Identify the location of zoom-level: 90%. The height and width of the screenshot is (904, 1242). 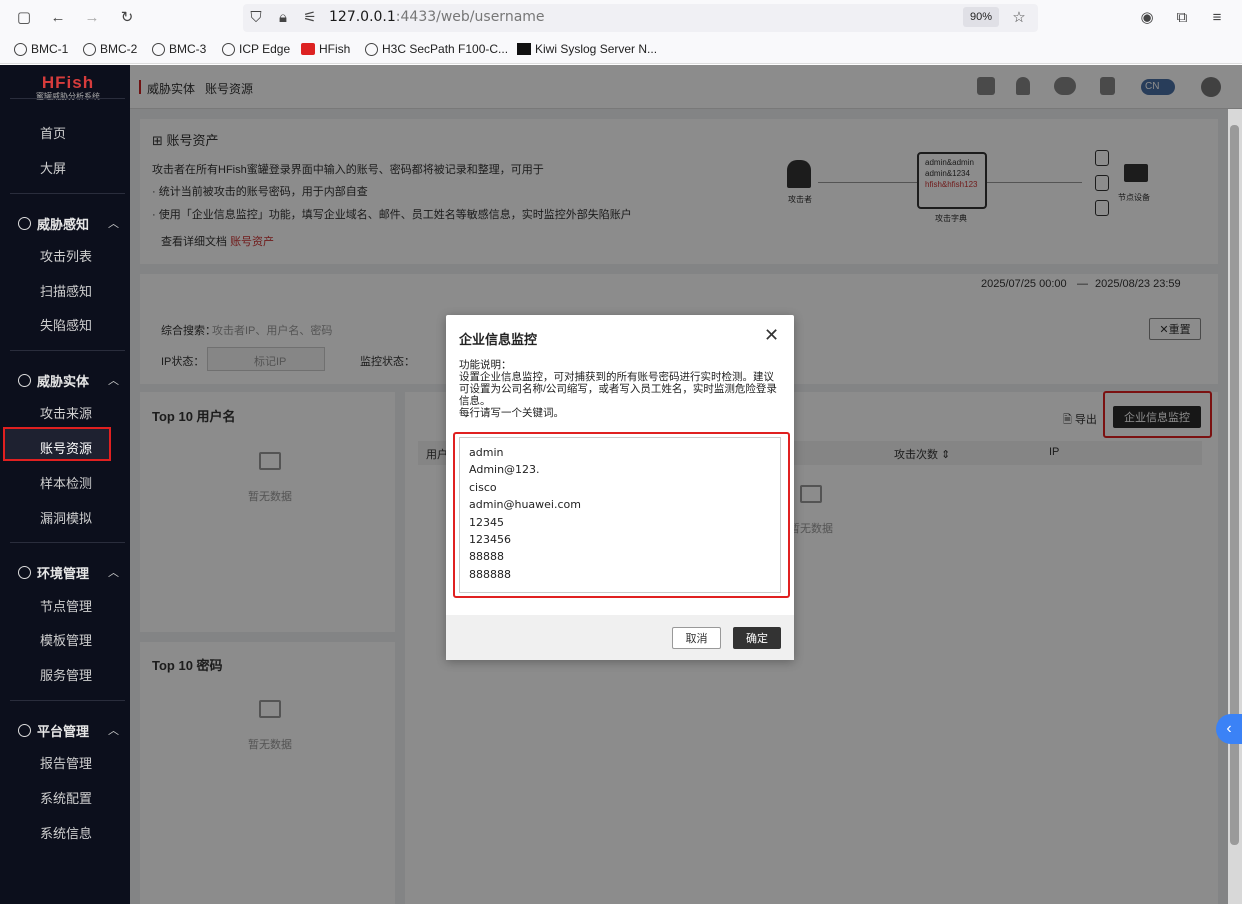
(981, 17).